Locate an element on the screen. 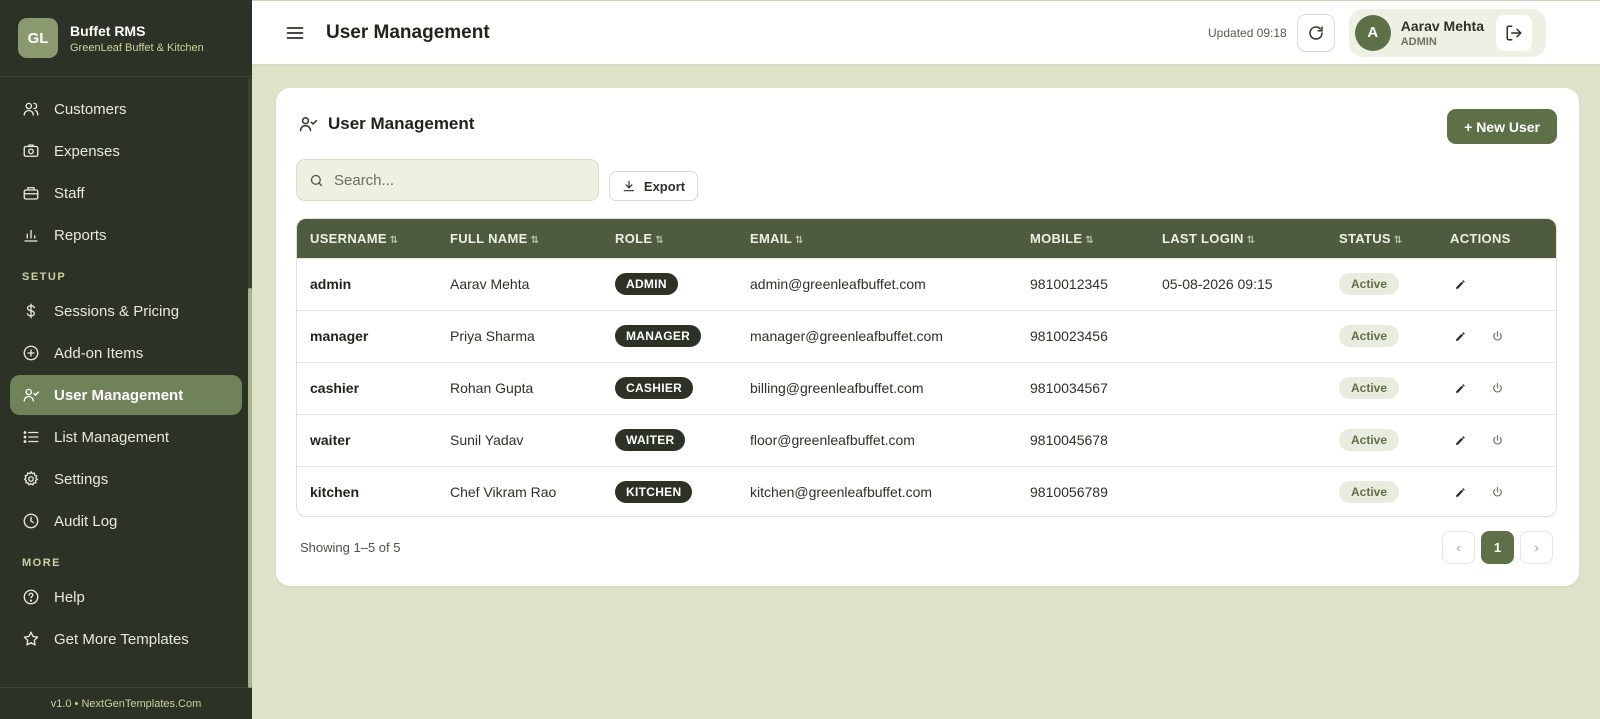 This screenshot has height=719, width=1600. sidebar-item-staff: Staff is located at coordinates (126, 193).